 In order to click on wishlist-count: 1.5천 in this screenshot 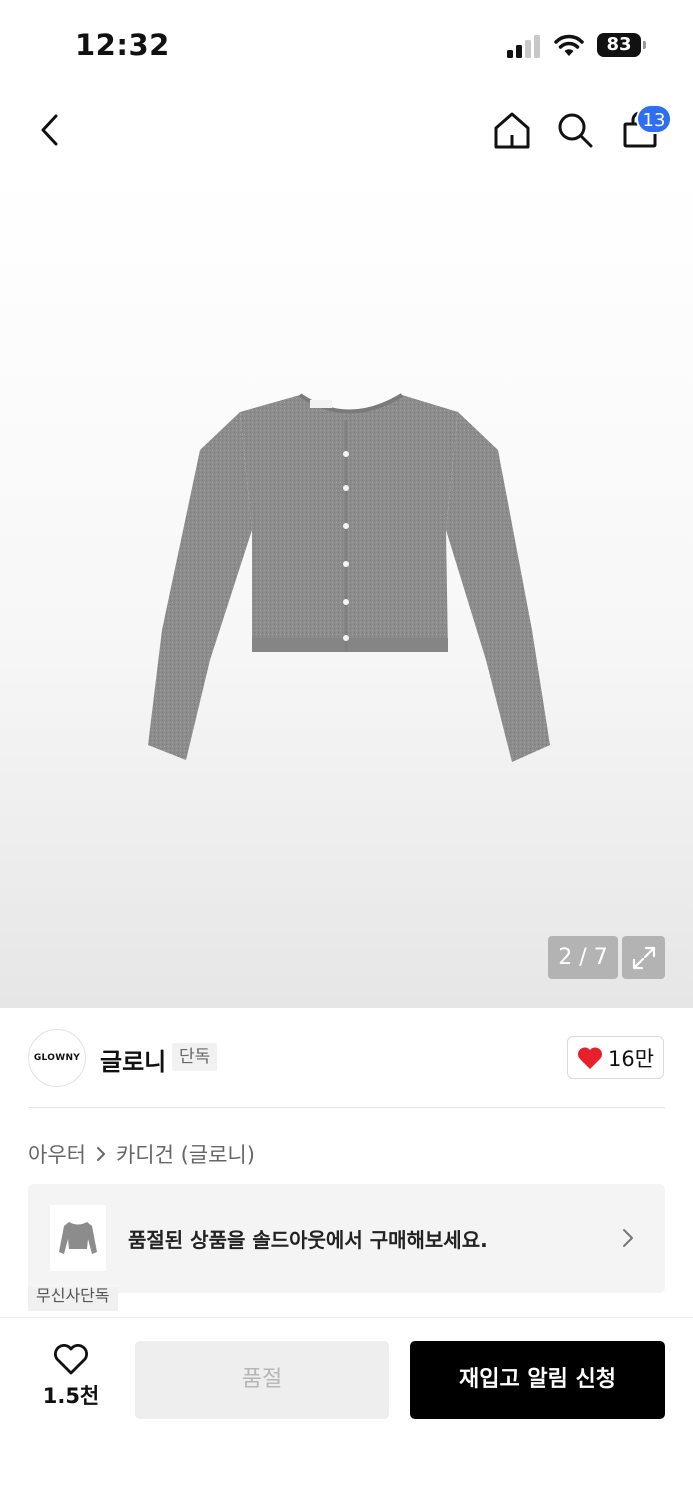, I will do `click(71, 1396)`.